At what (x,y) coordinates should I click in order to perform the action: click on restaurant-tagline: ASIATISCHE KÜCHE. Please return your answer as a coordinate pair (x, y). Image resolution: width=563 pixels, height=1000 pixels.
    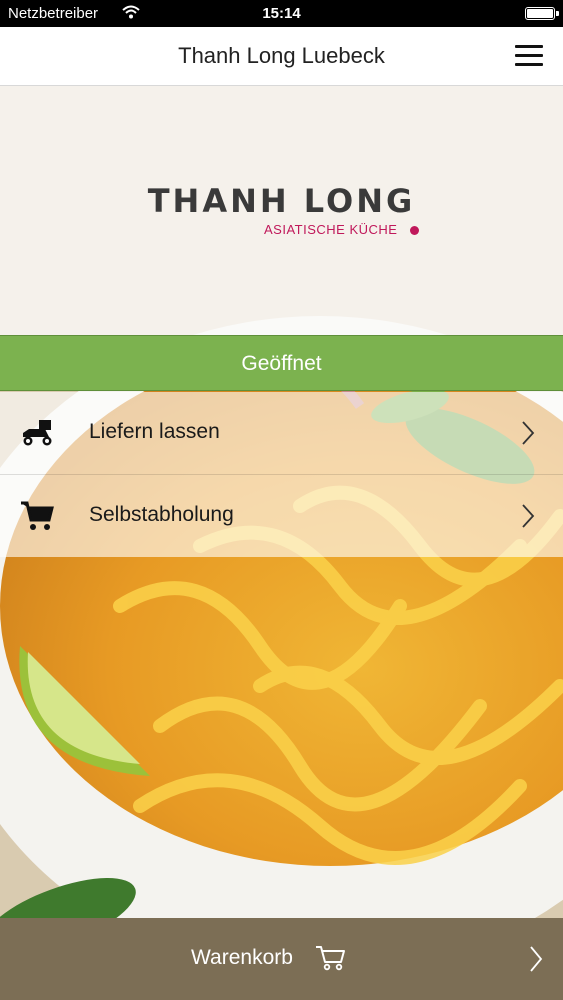
    Looking at the image, I should click on (331, 229).